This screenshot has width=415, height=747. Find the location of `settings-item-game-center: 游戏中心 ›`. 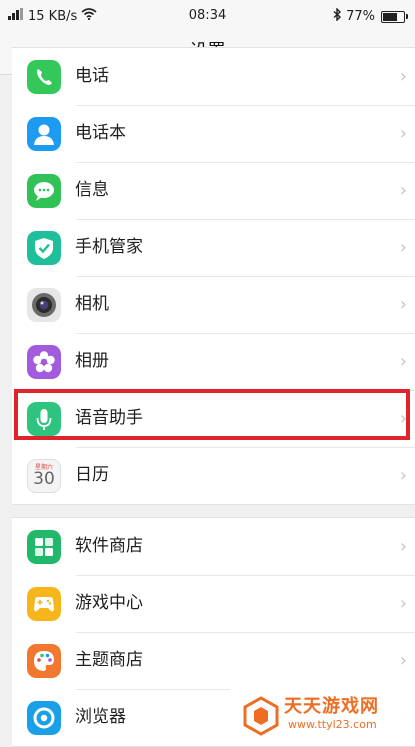

settings-item-game-center: 游戏中心 › is located at coordinates (213, 603).